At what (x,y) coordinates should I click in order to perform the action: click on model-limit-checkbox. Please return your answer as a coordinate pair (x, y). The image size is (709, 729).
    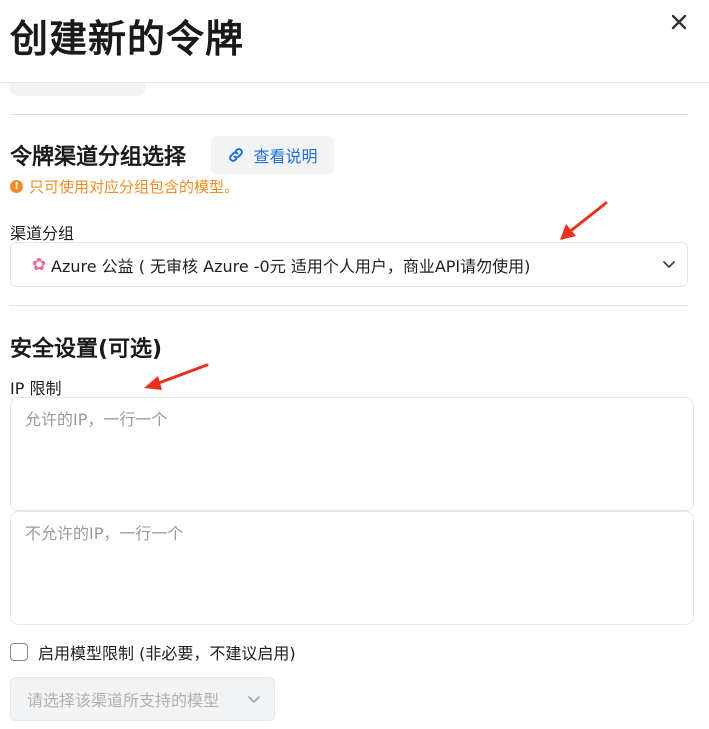
    Looking at the image, I should click on (19, 652).